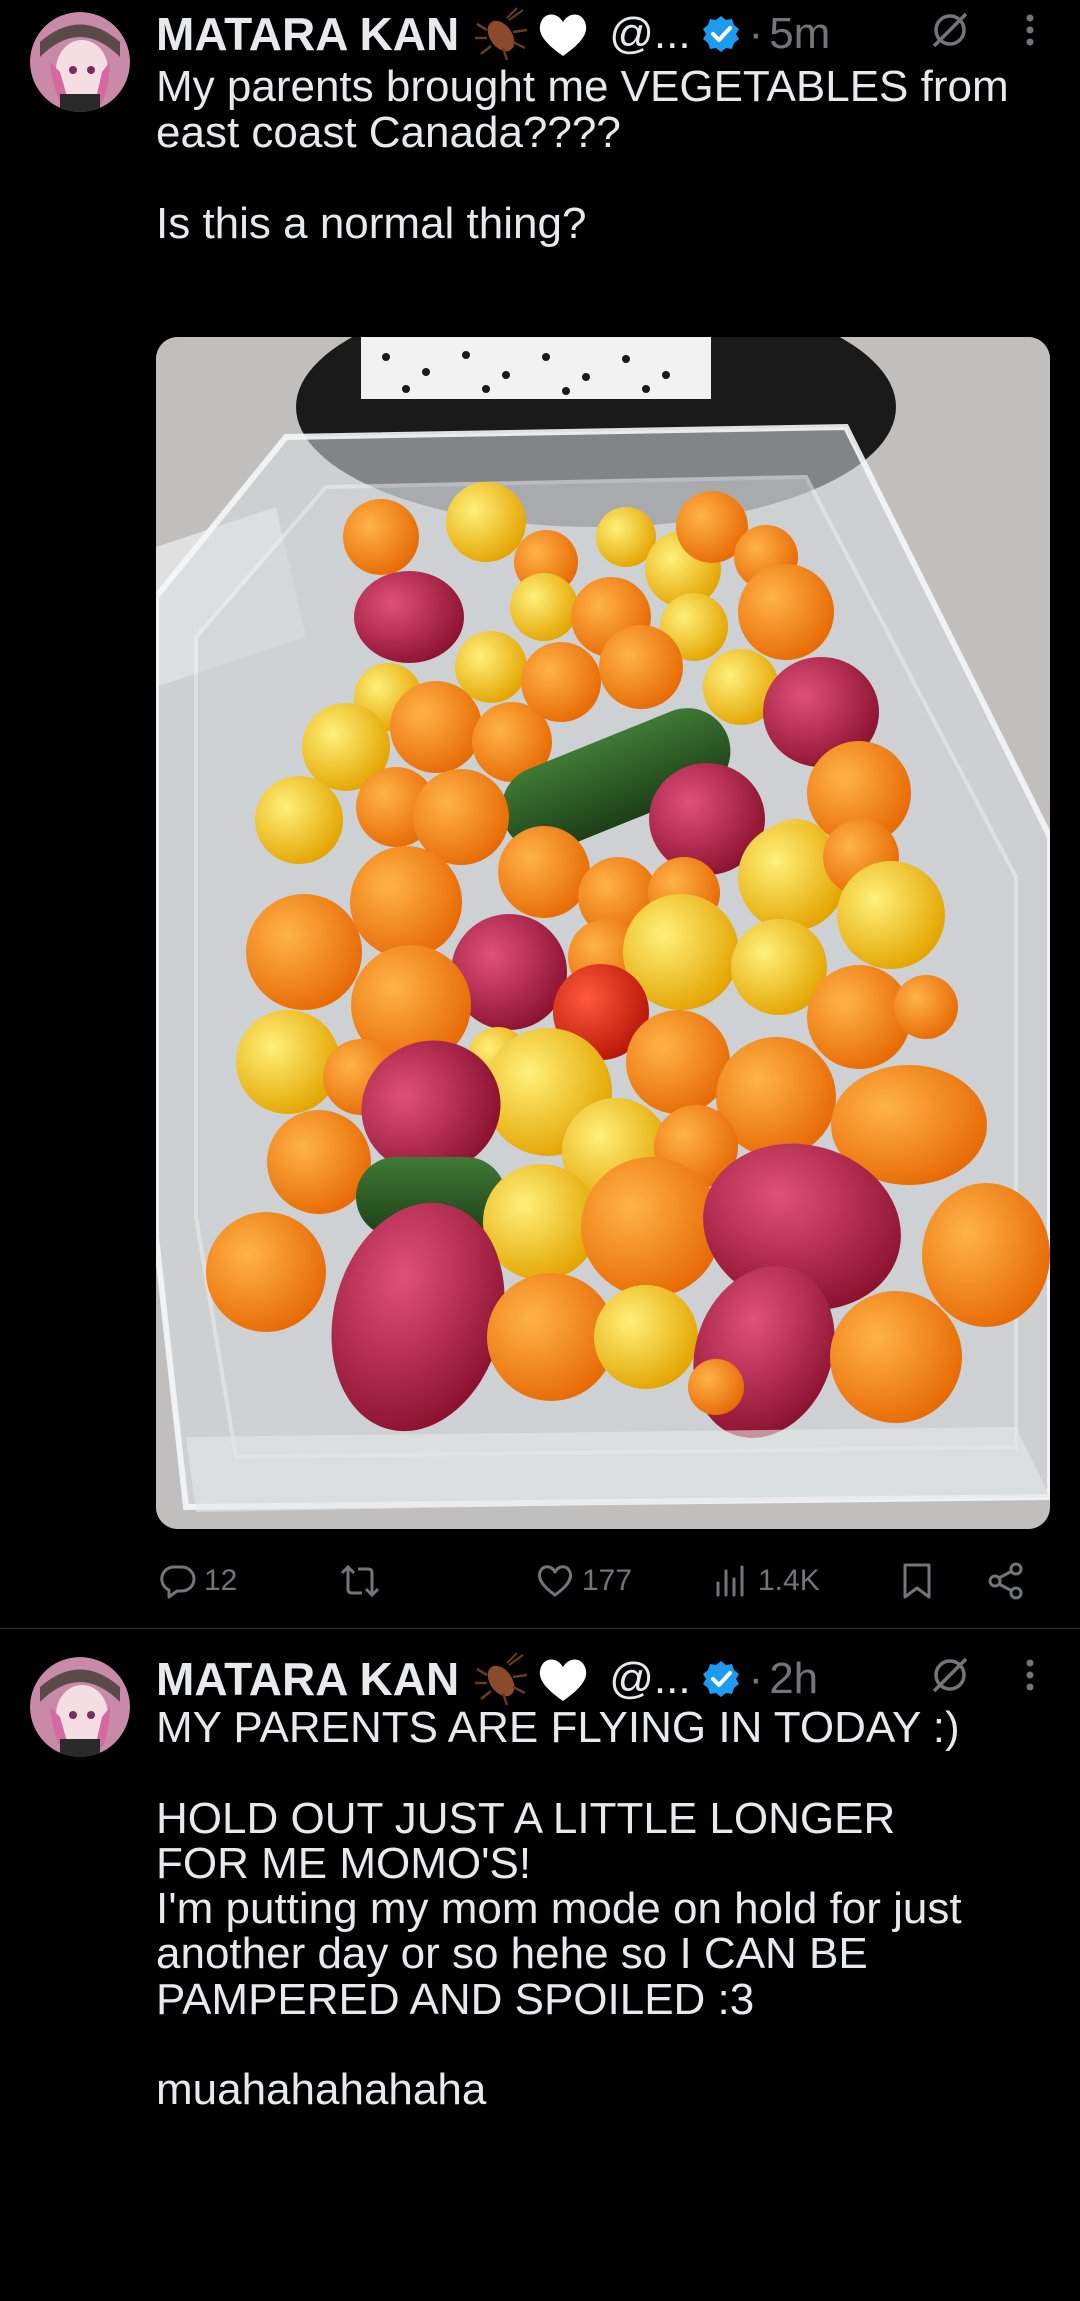  What do you see at coordinates (789, 1580) in the screenshot?
I see `view-count: 1.4K` at bounding box center [789, 1580].